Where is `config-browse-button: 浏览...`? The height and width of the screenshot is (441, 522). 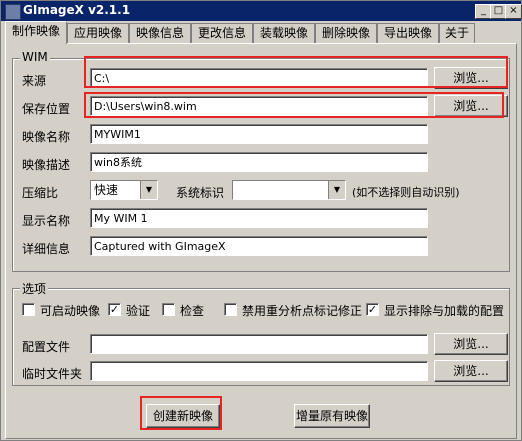 config-browse-button: 浏览... is located at coordinates (471, 344).